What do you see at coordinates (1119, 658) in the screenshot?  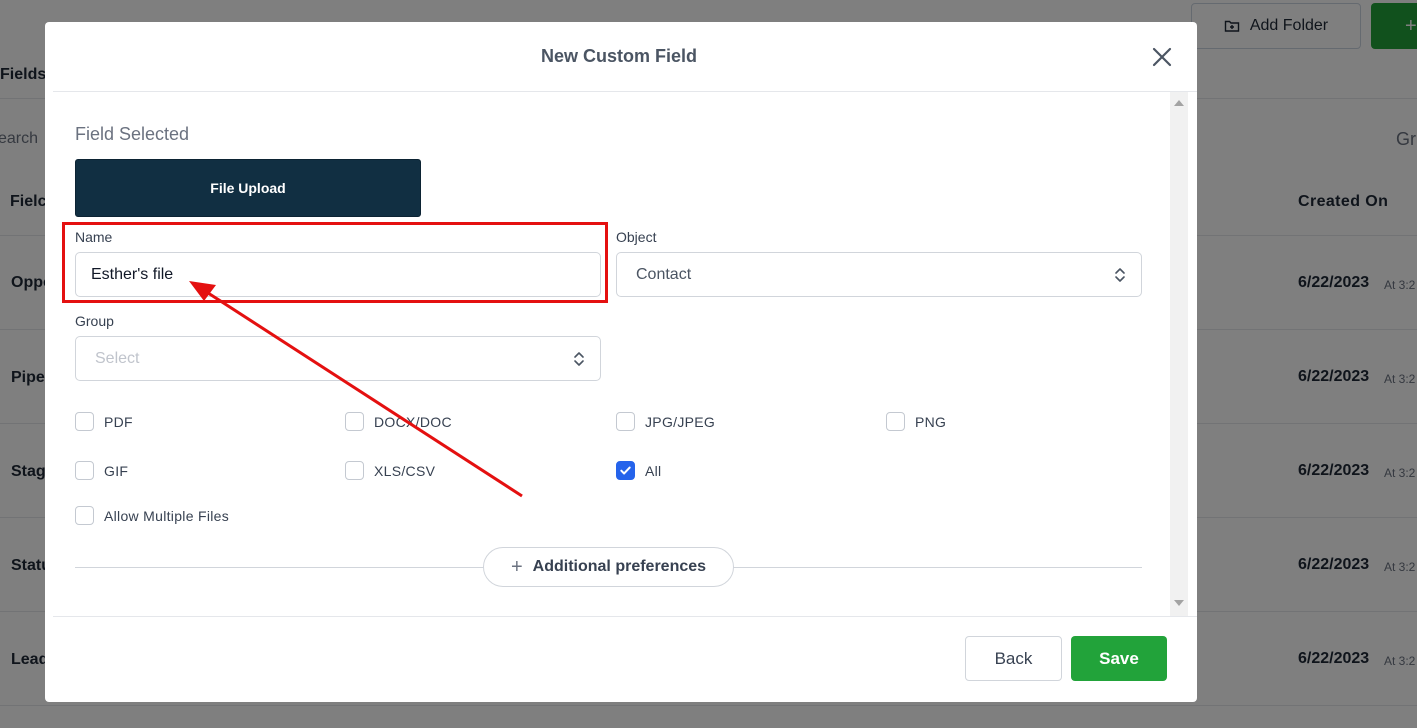 I see `save-button: Save` at bounding box center [1119, 658].